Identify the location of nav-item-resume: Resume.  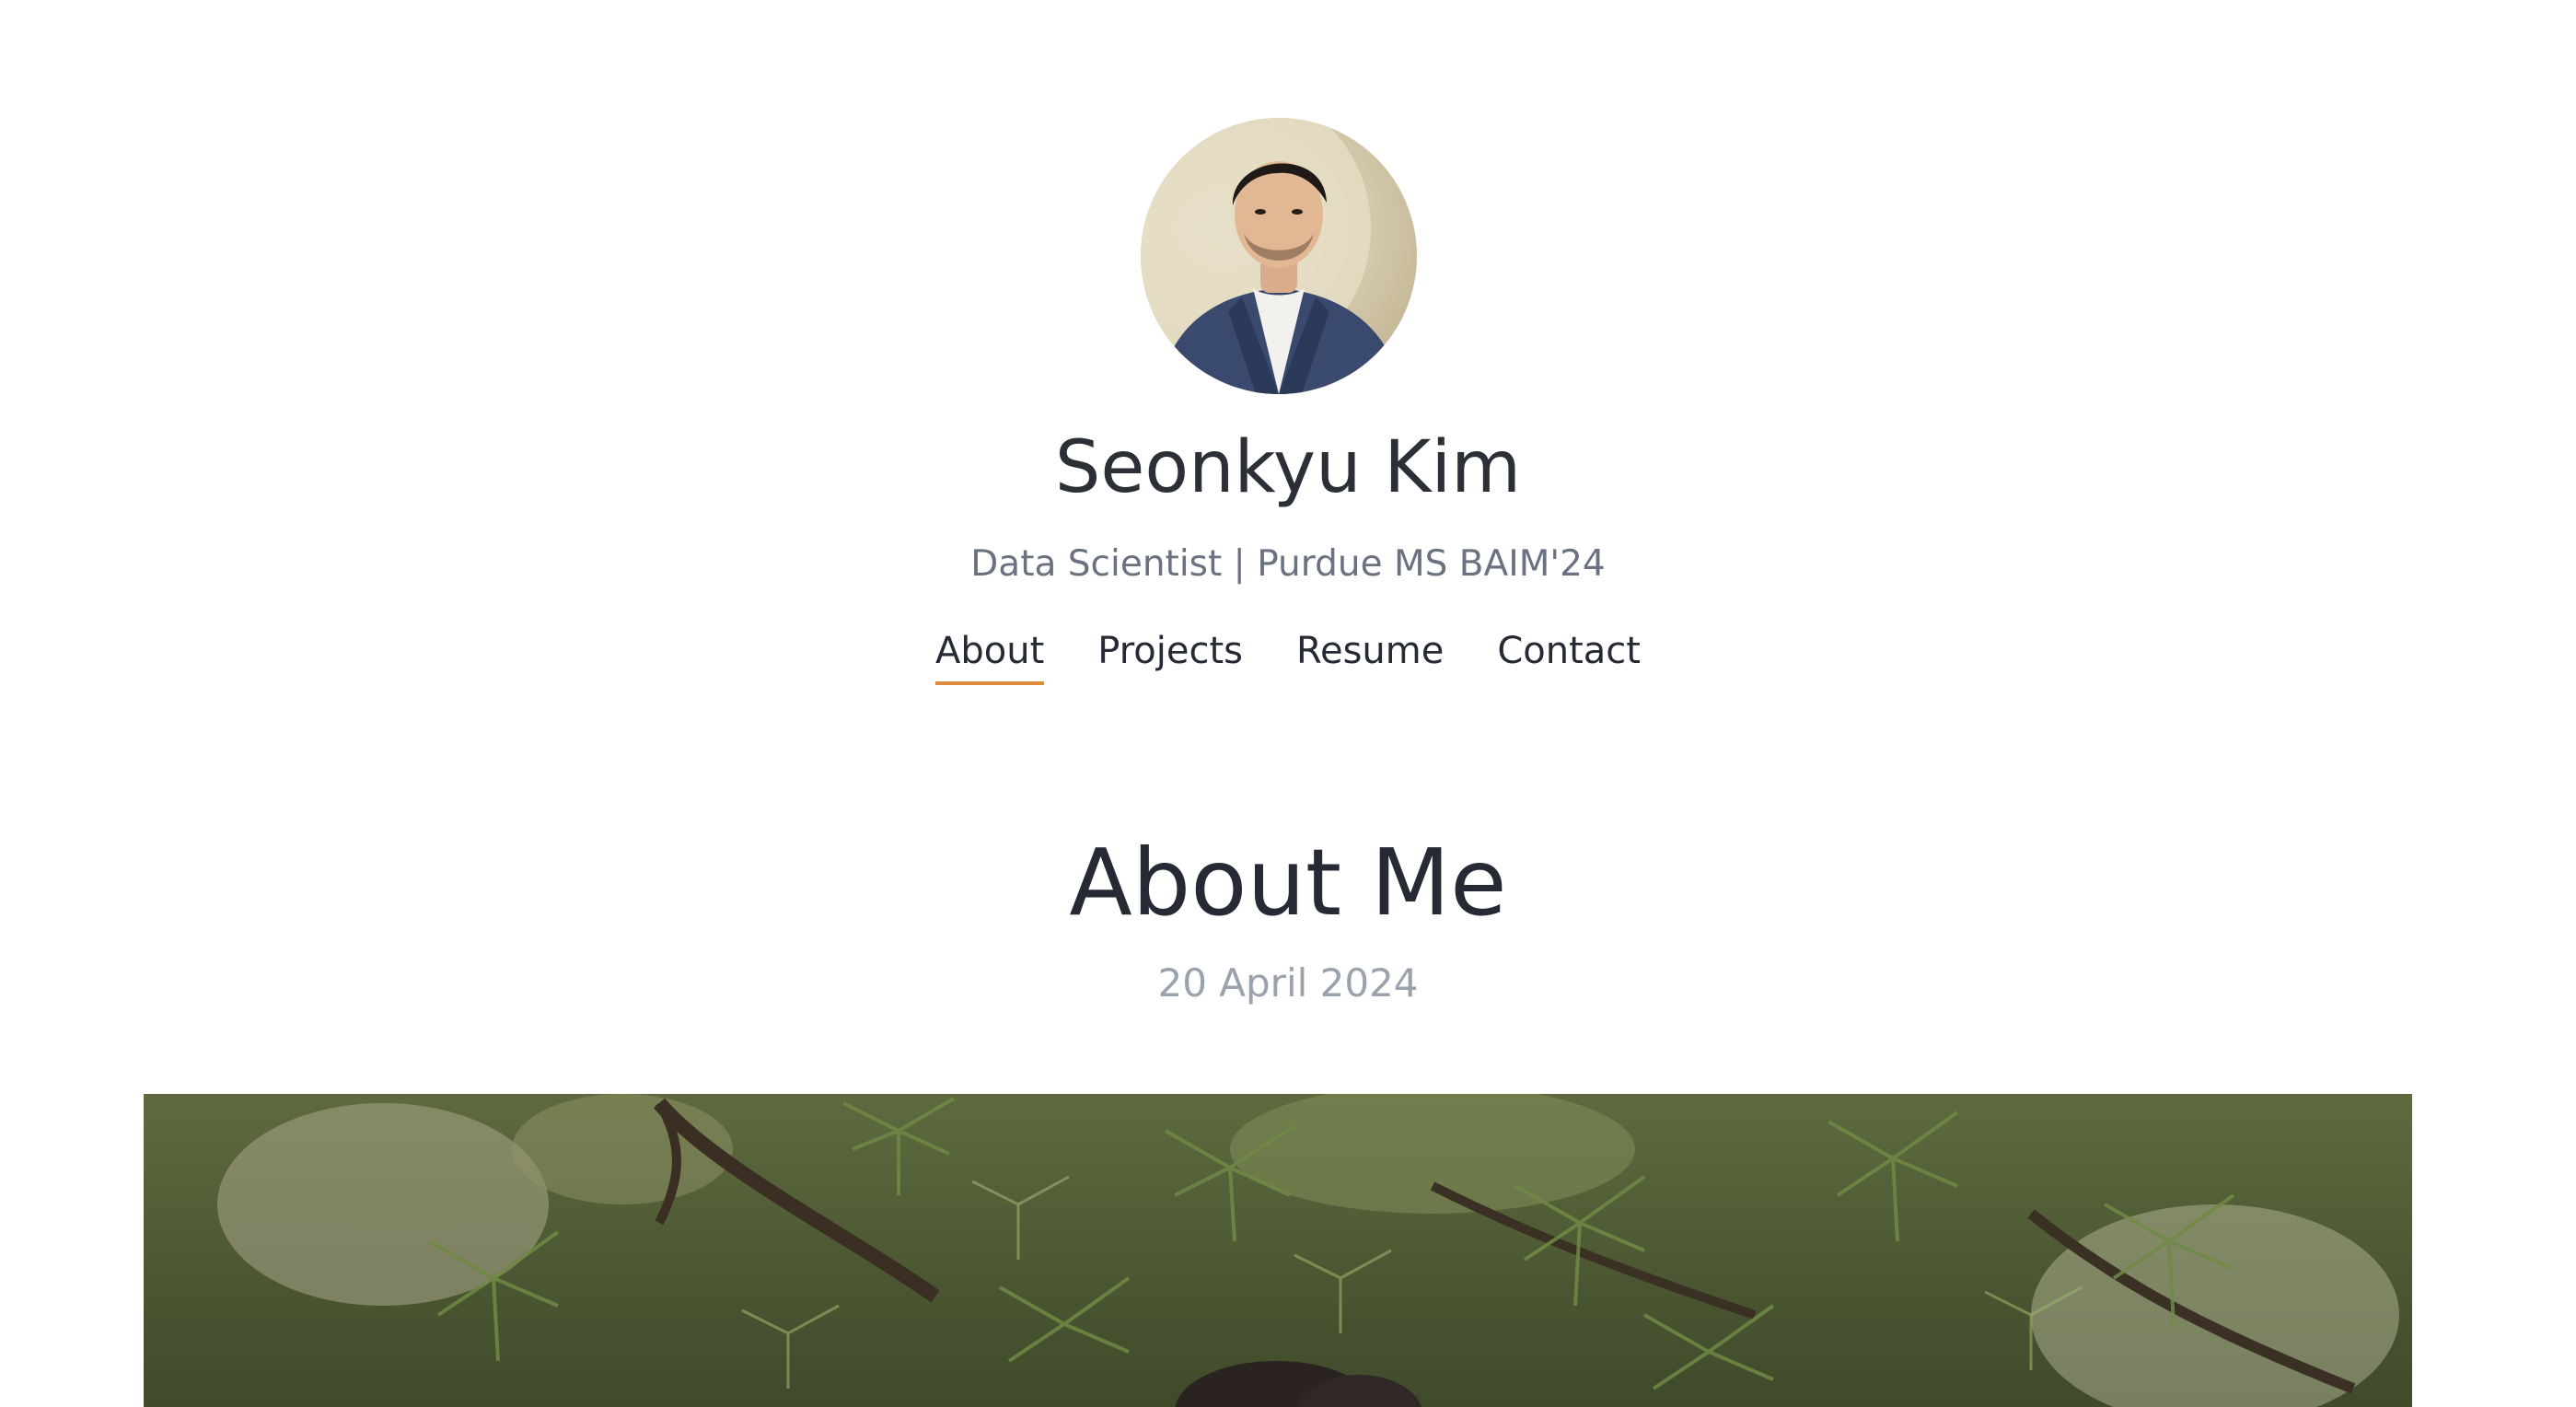
(1370, 657).